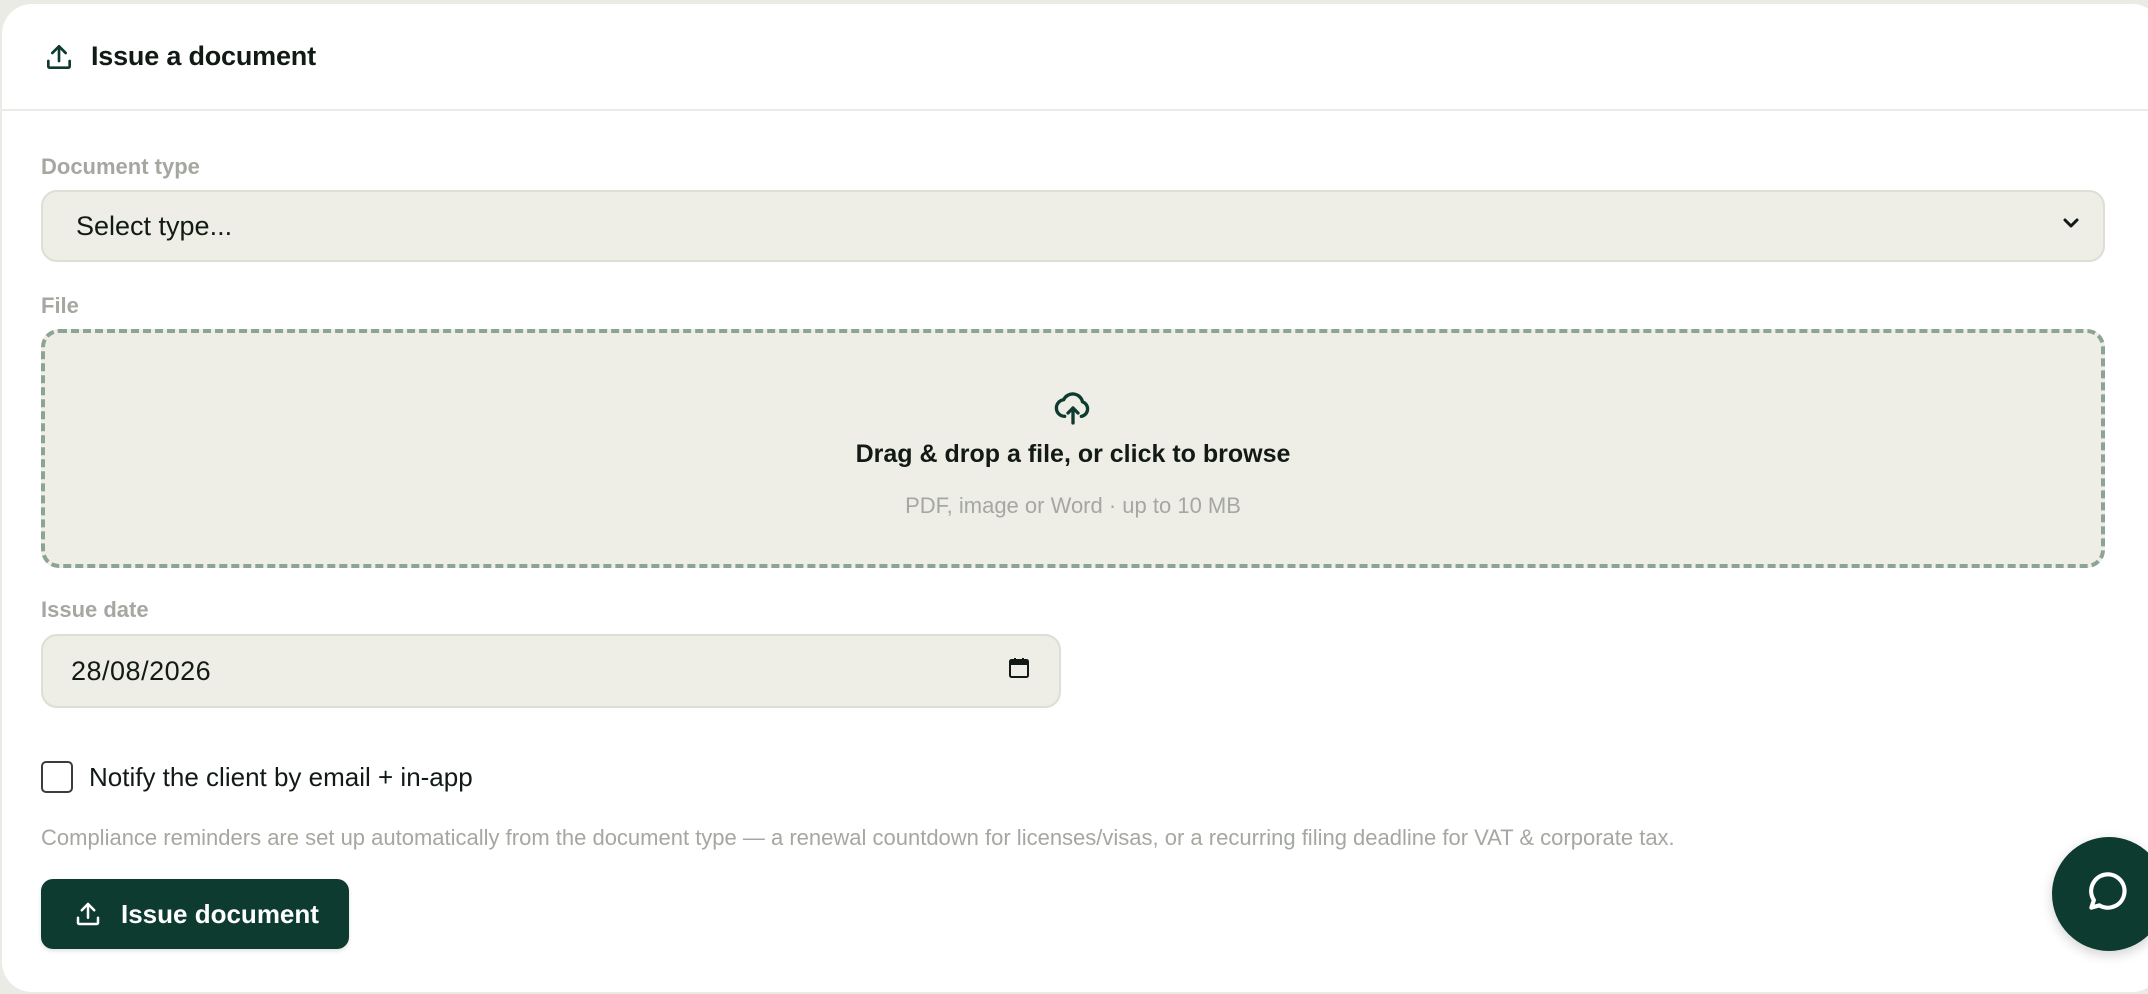  I want to click on file-label: File, so click(60, 305).